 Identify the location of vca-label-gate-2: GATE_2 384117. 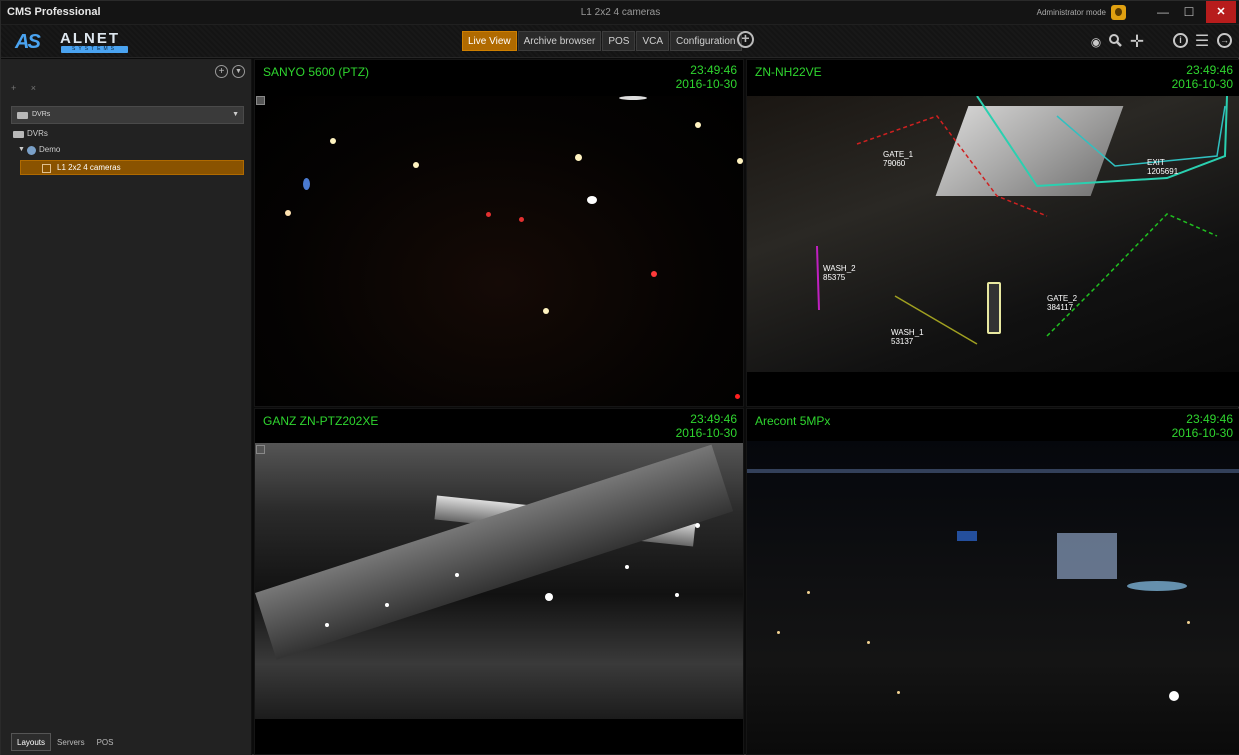
(1062, 303).